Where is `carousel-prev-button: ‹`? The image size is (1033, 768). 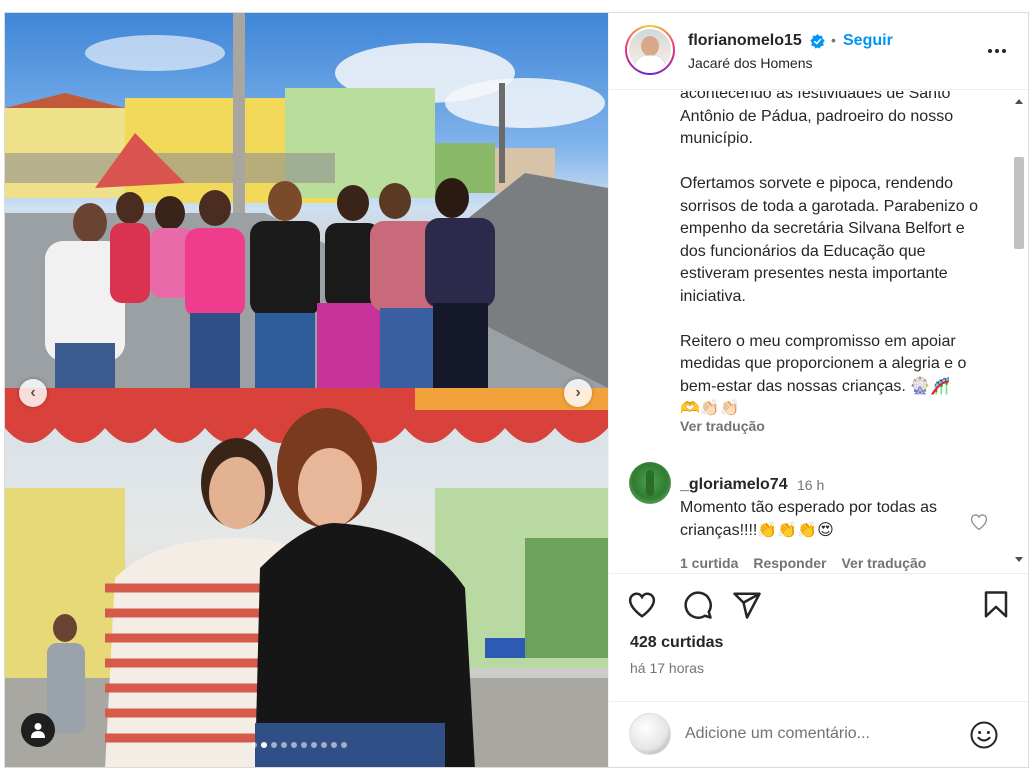
carousel-prev-button: ‹ is located at coordinates (33, 393).